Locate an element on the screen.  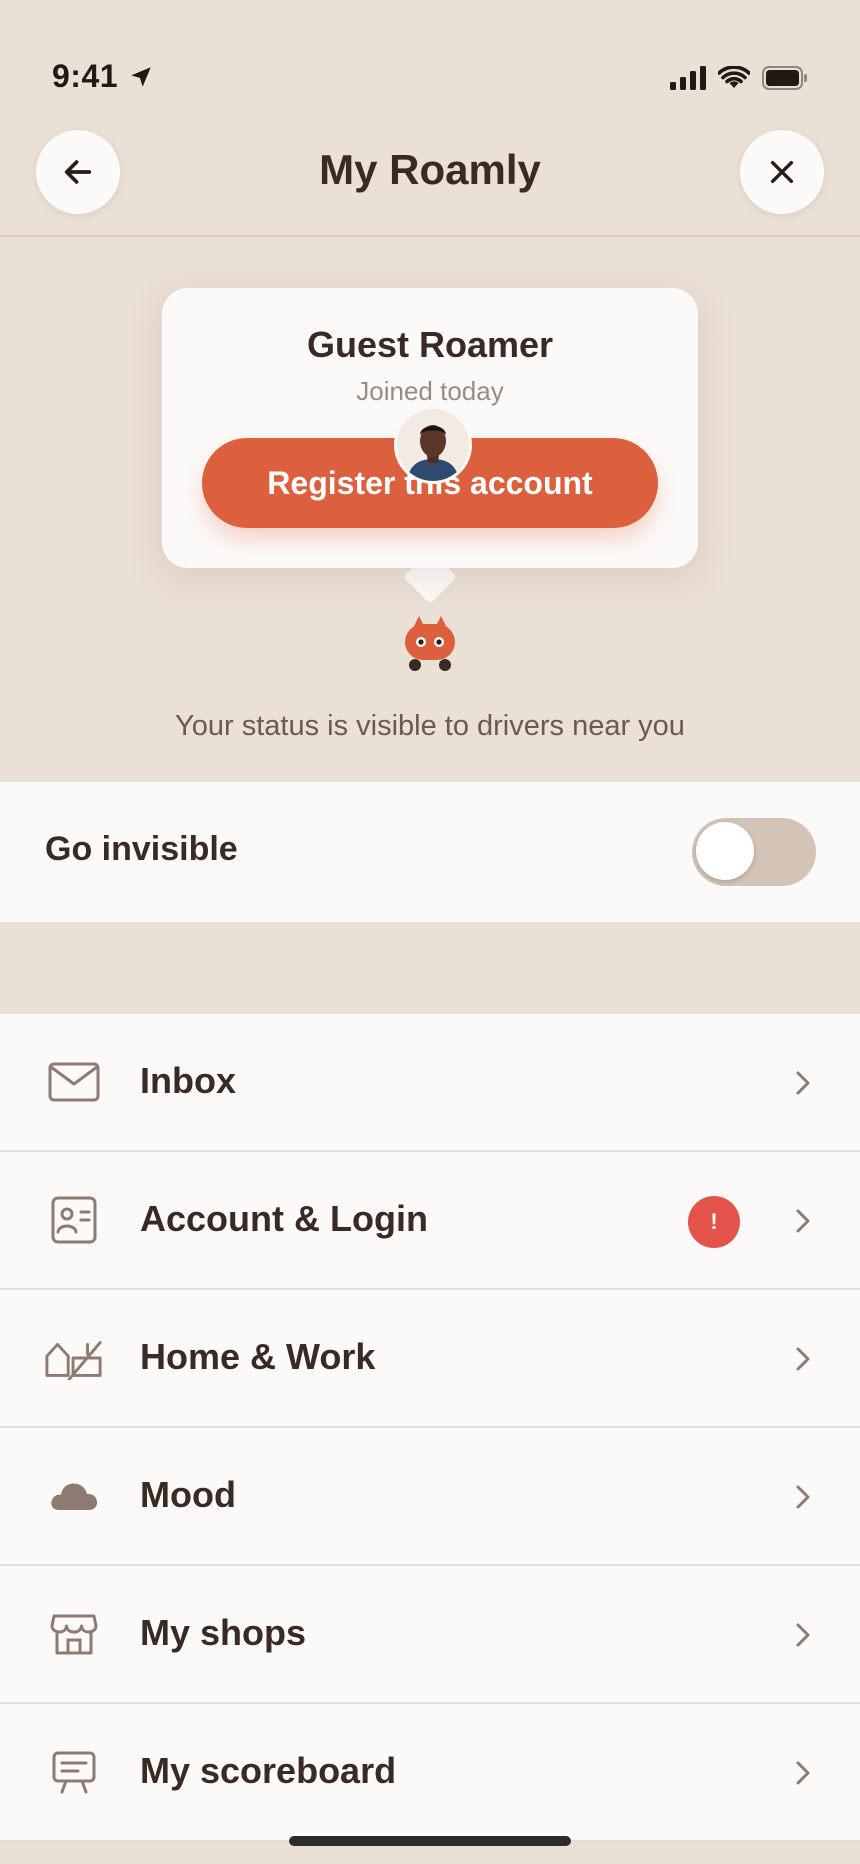
toggle-knob is located at coordinates (725, 851).